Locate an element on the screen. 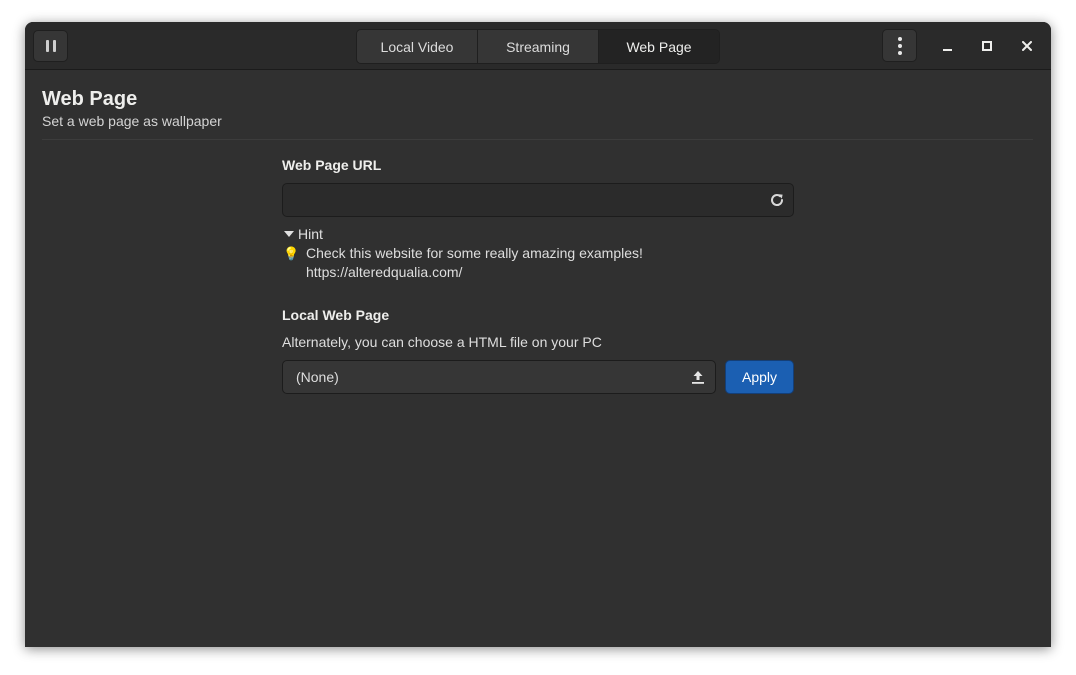 This screenshot has height=675, width=1076. url-input is located at coordinates (518, 200).